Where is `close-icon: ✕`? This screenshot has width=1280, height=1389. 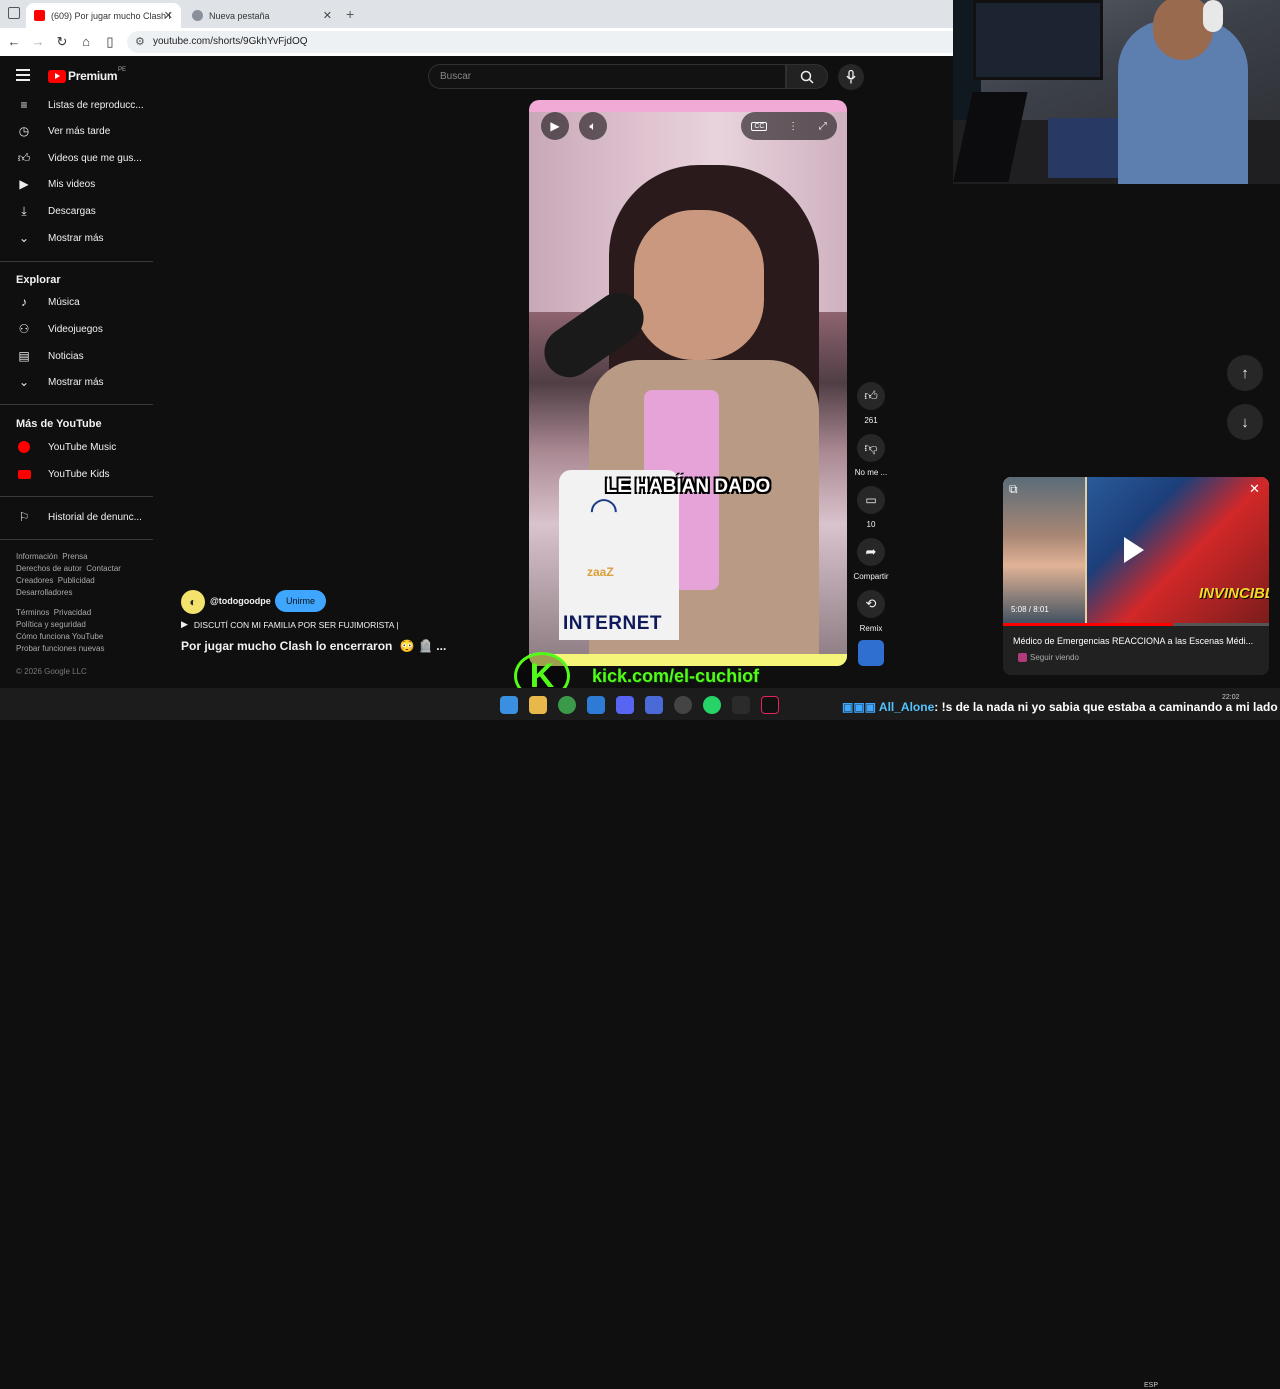 close-icon: ✕ is located at coordinates (1254, 489).